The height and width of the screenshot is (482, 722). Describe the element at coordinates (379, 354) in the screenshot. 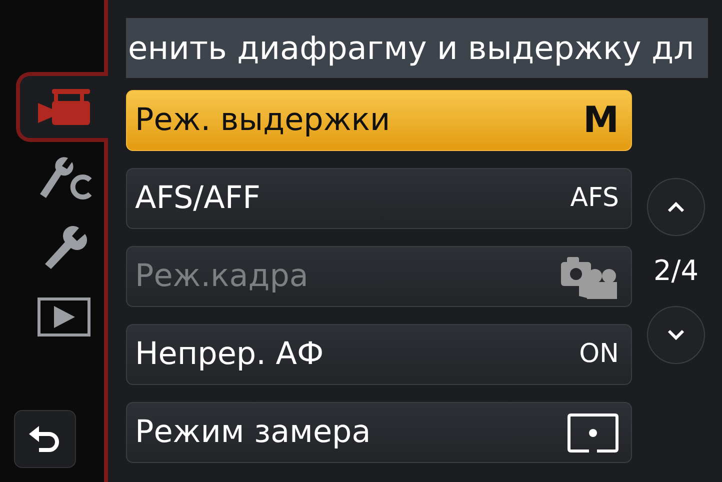

I see `menu-item: Непрер. АФ ON` at that location.